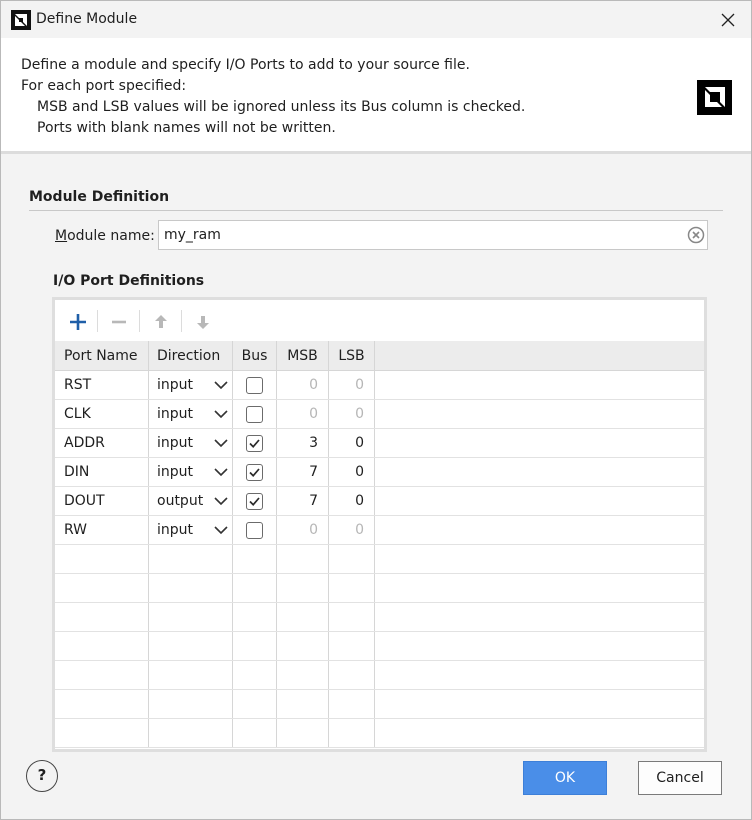 Image resolution: width=752 pixels, height=820 pixels. I want to click on column-header-lsb: LSB, so click(352, 355).